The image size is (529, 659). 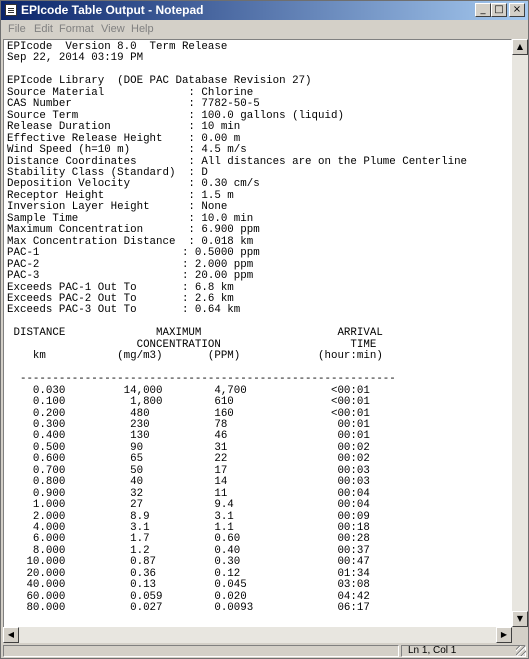 I want to click on maximize-button: □, so click(x=499, y=10).